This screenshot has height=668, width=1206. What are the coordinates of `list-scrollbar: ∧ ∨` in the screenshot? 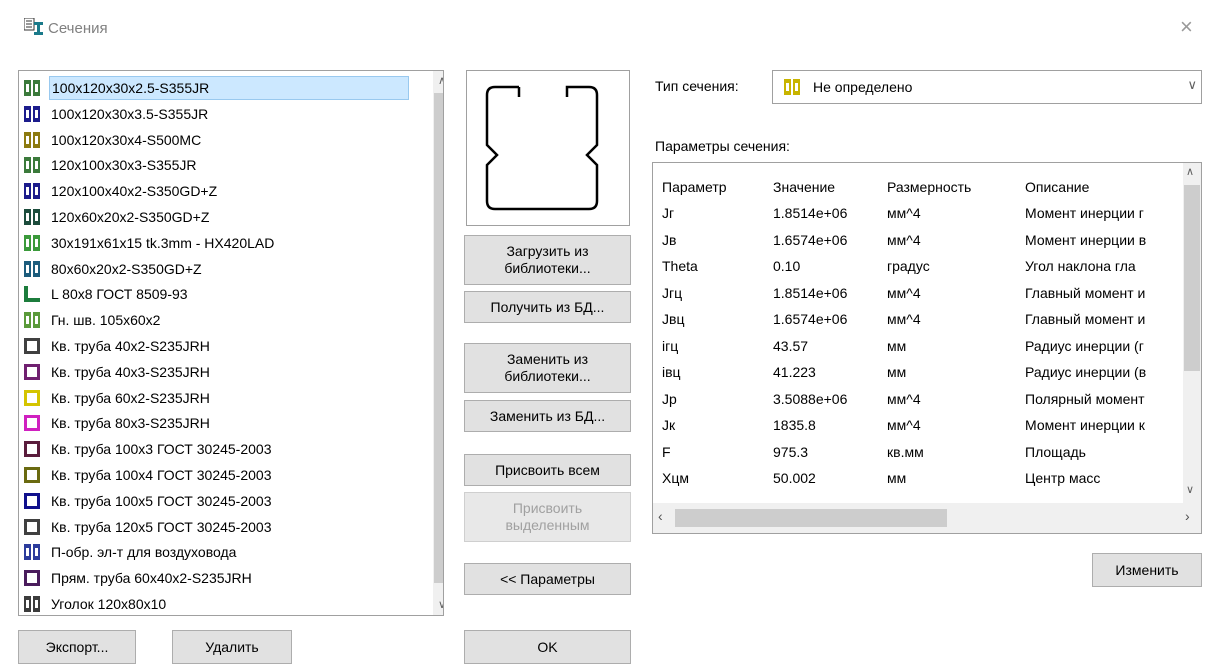 It's located at (438, 343).